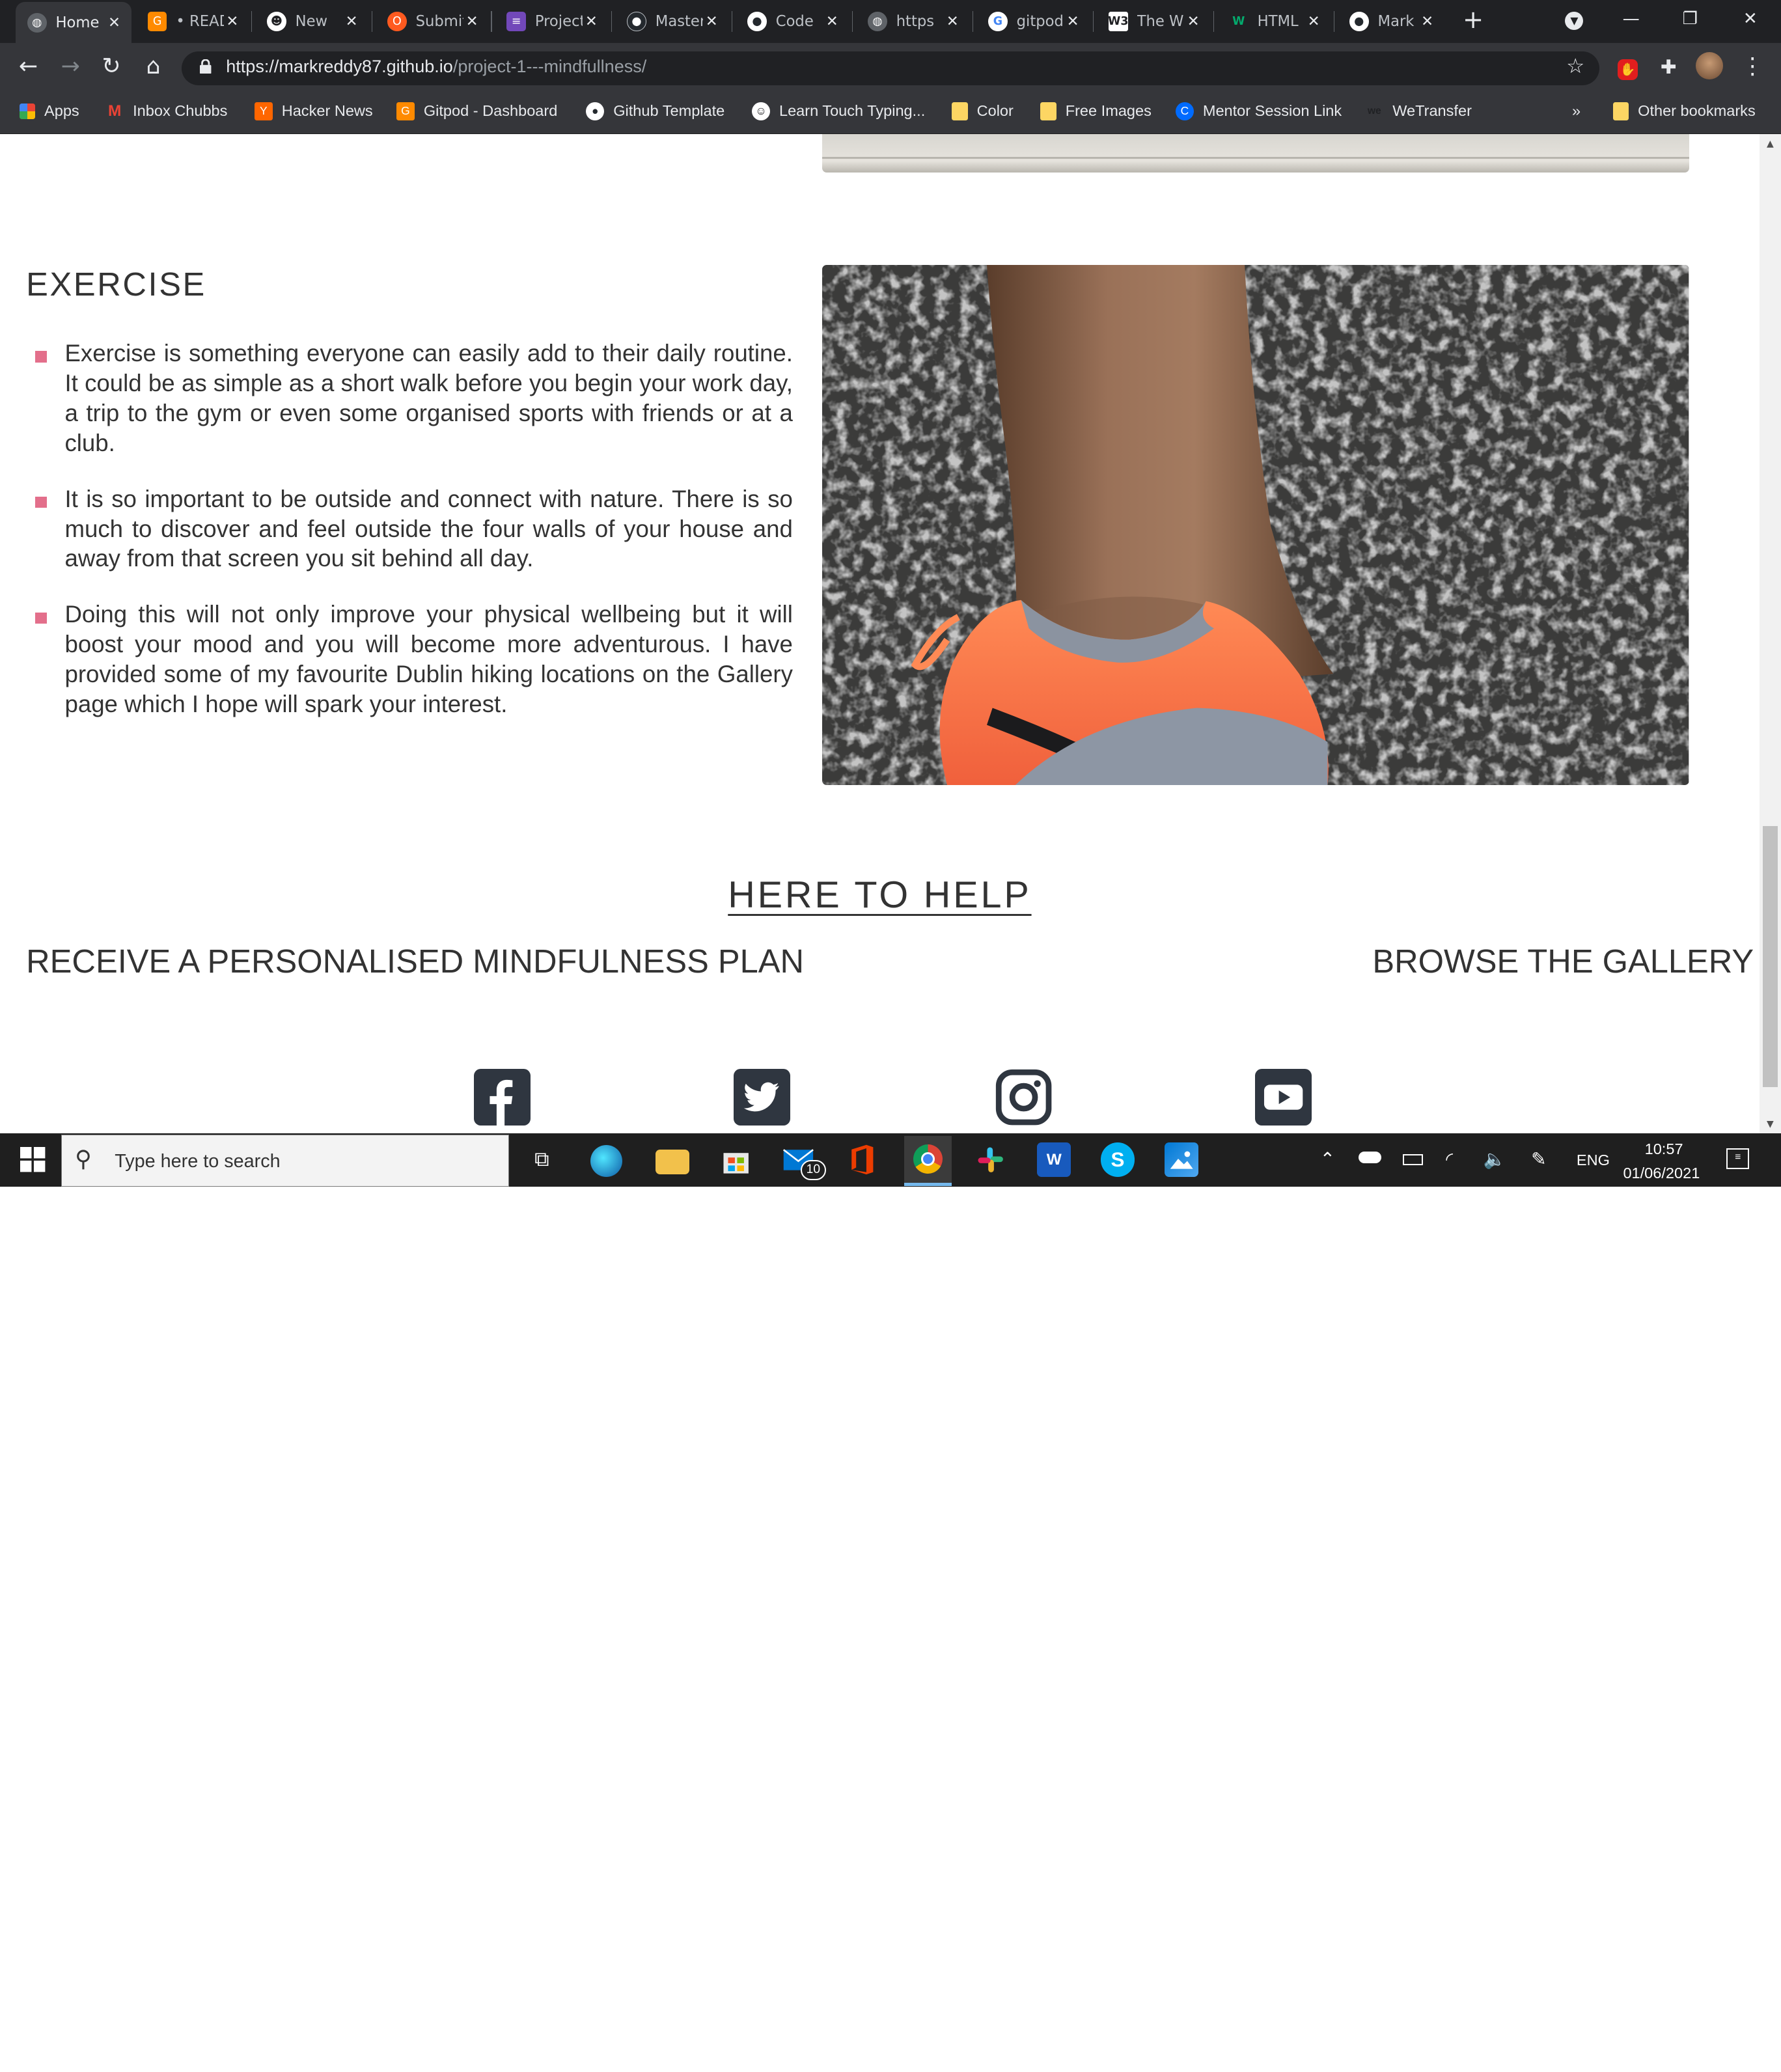 This screenshot has height=2072, width=1781. What do you see at coordinates (70, 66) in the screenshot?
I see `forward-button: →` at bounding box center [70, 66].